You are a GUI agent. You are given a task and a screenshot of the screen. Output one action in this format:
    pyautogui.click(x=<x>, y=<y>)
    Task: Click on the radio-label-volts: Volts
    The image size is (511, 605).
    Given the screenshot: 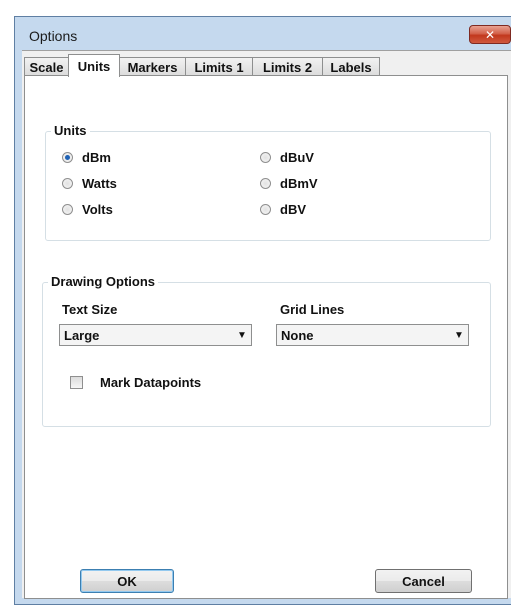 What is the action you would take?
    pyautogui.click(x=97, y=209)
    